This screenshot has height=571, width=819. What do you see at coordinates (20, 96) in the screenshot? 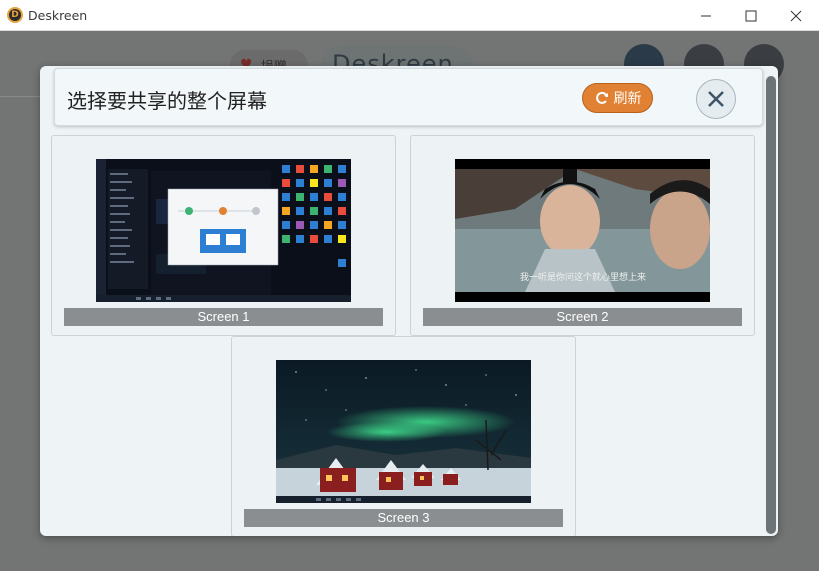
I see `divider` at bounding box center [20, 96].